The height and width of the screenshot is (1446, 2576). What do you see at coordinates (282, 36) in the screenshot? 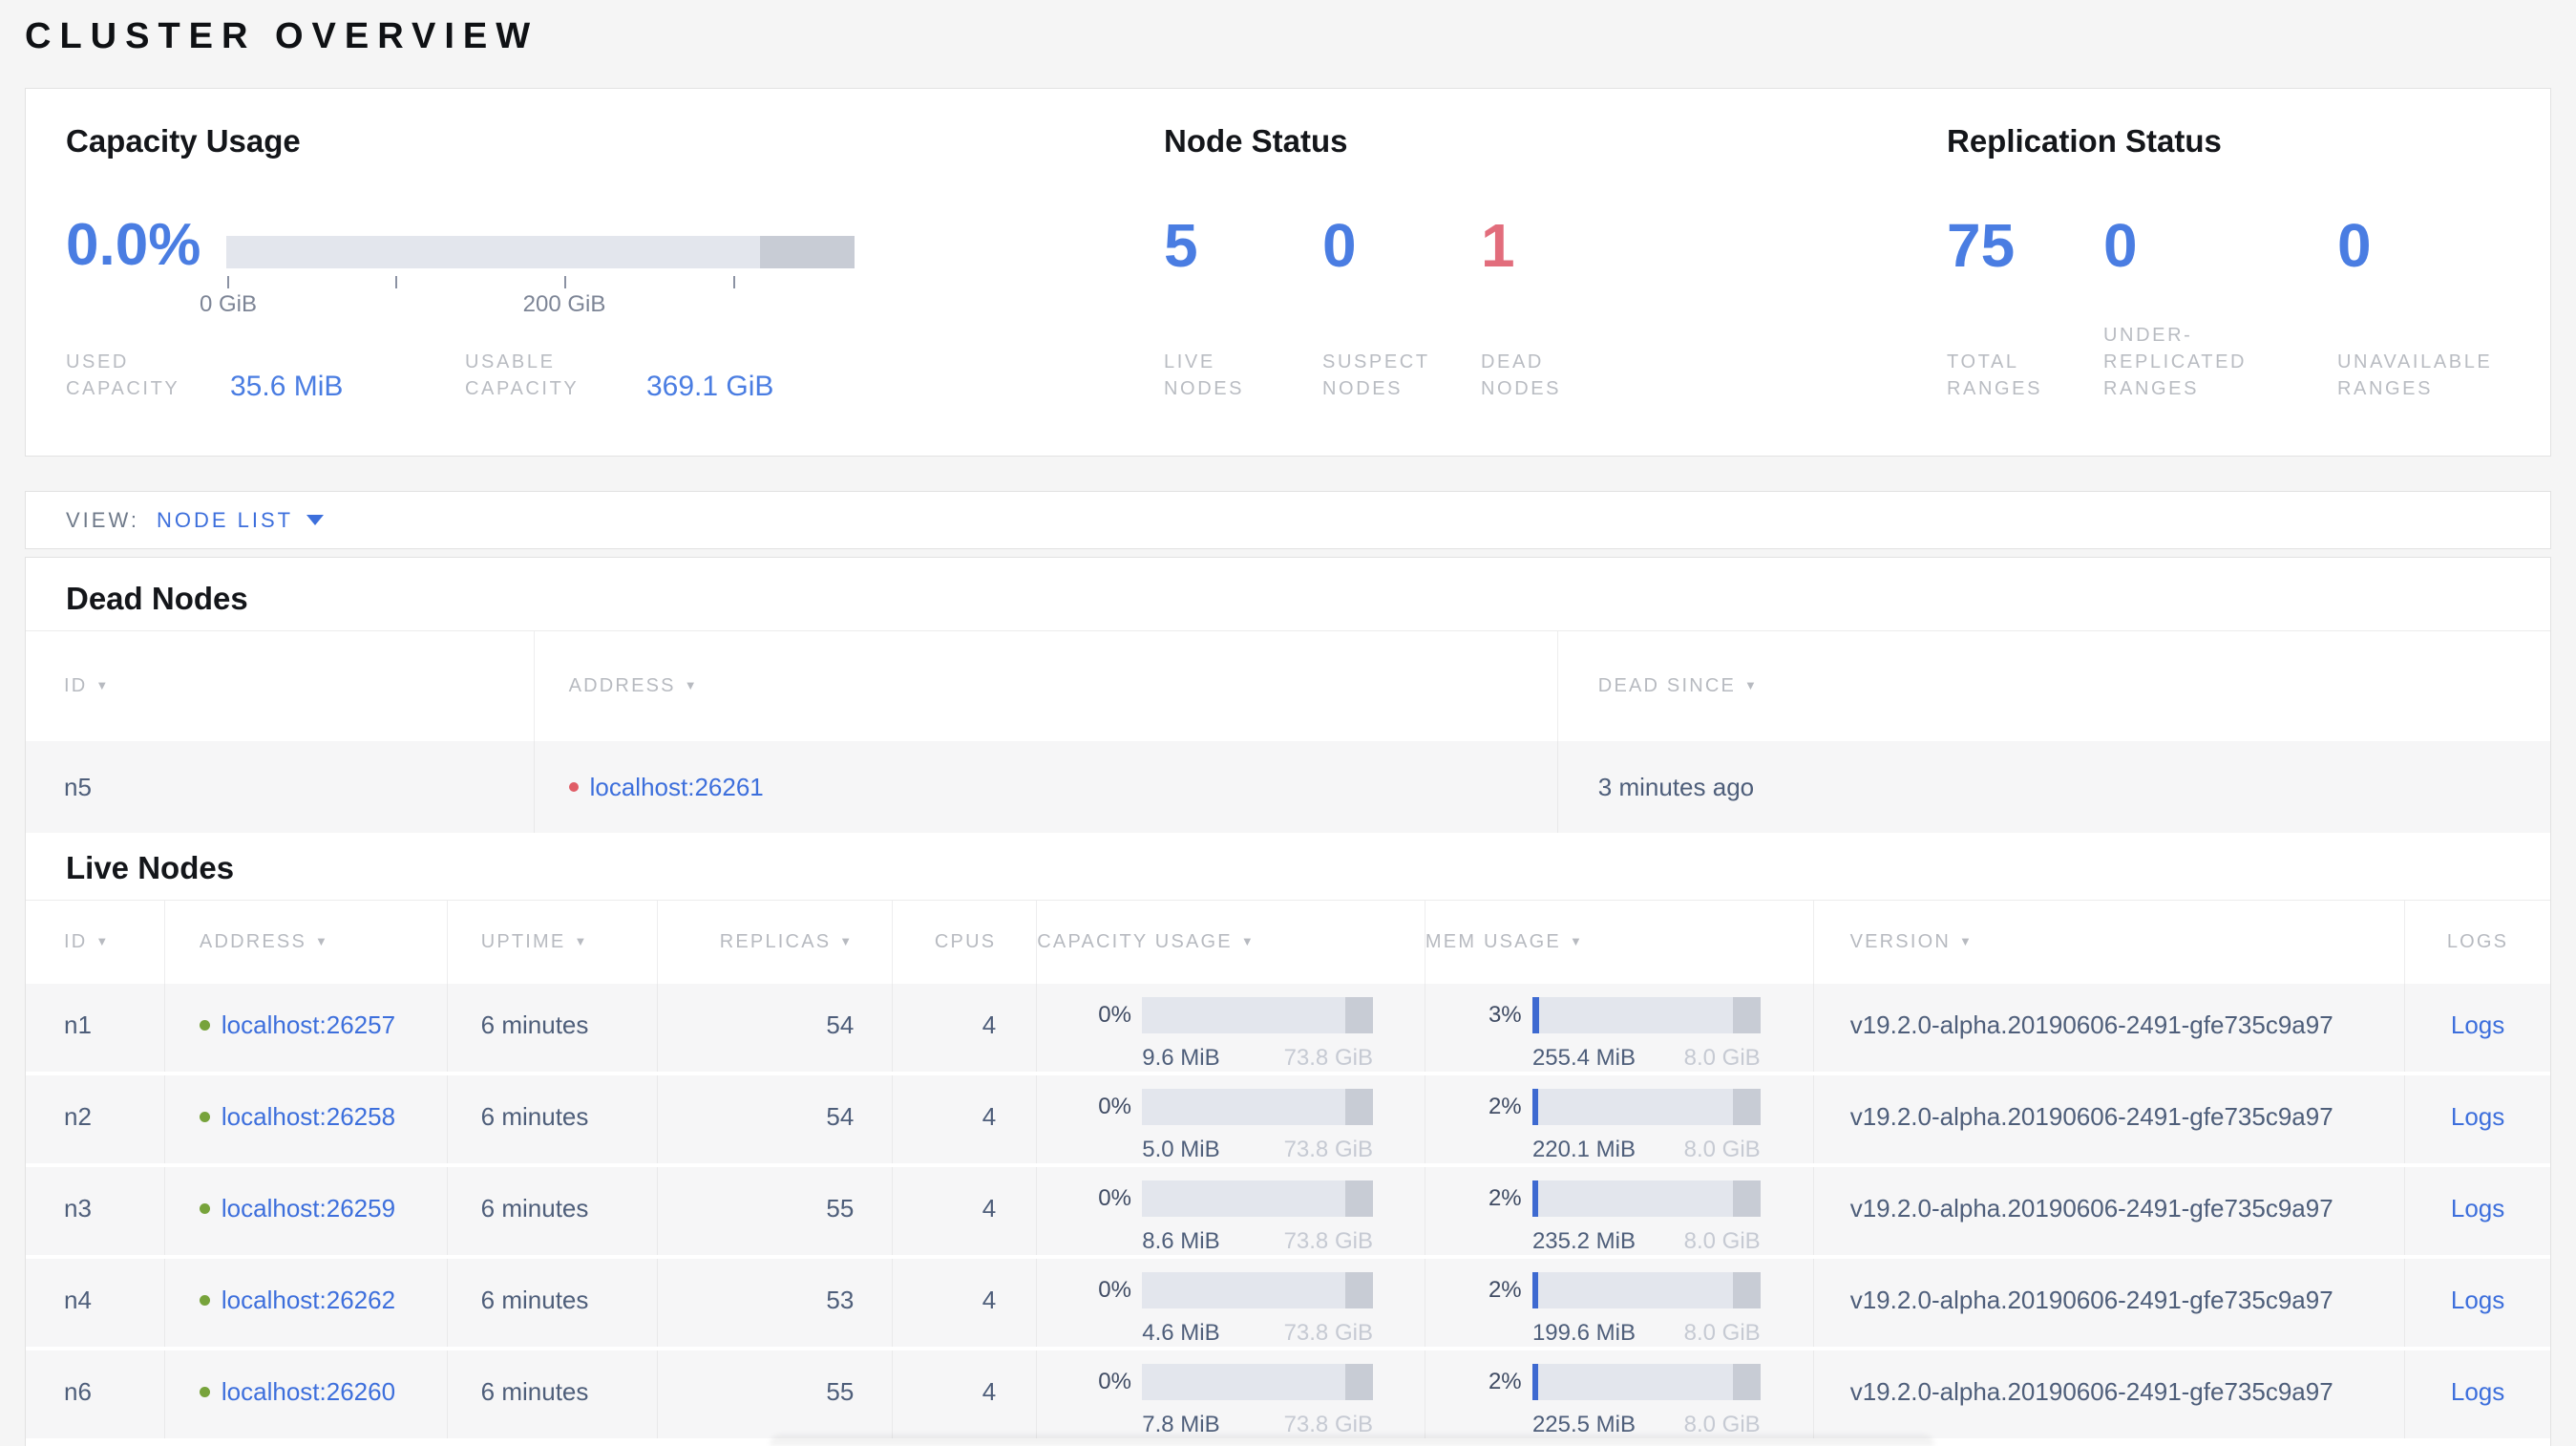
I see `page-title: CLUSTER OVERVIEW` at bounding box center [282, 36].